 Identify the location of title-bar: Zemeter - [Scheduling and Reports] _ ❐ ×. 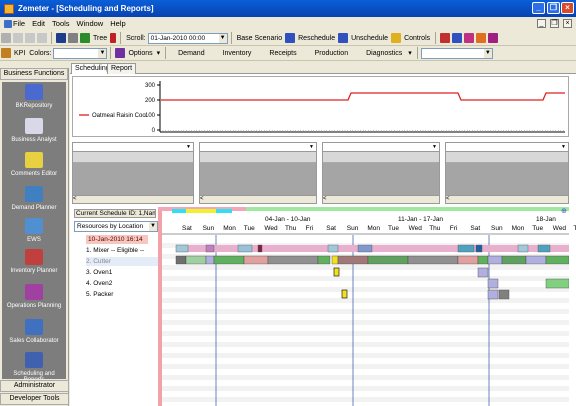
(288, 8).